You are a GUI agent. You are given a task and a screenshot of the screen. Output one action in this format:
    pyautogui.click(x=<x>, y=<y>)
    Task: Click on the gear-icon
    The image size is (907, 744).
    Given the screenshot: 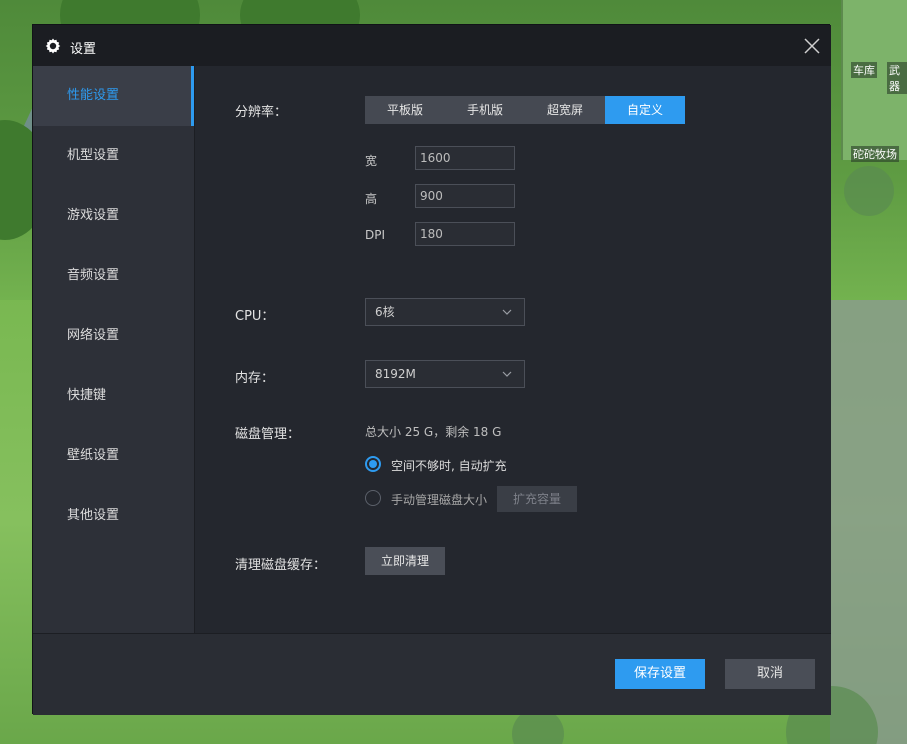 What is the action you would take?
    pyautogui.click(x=53, y=46)
    